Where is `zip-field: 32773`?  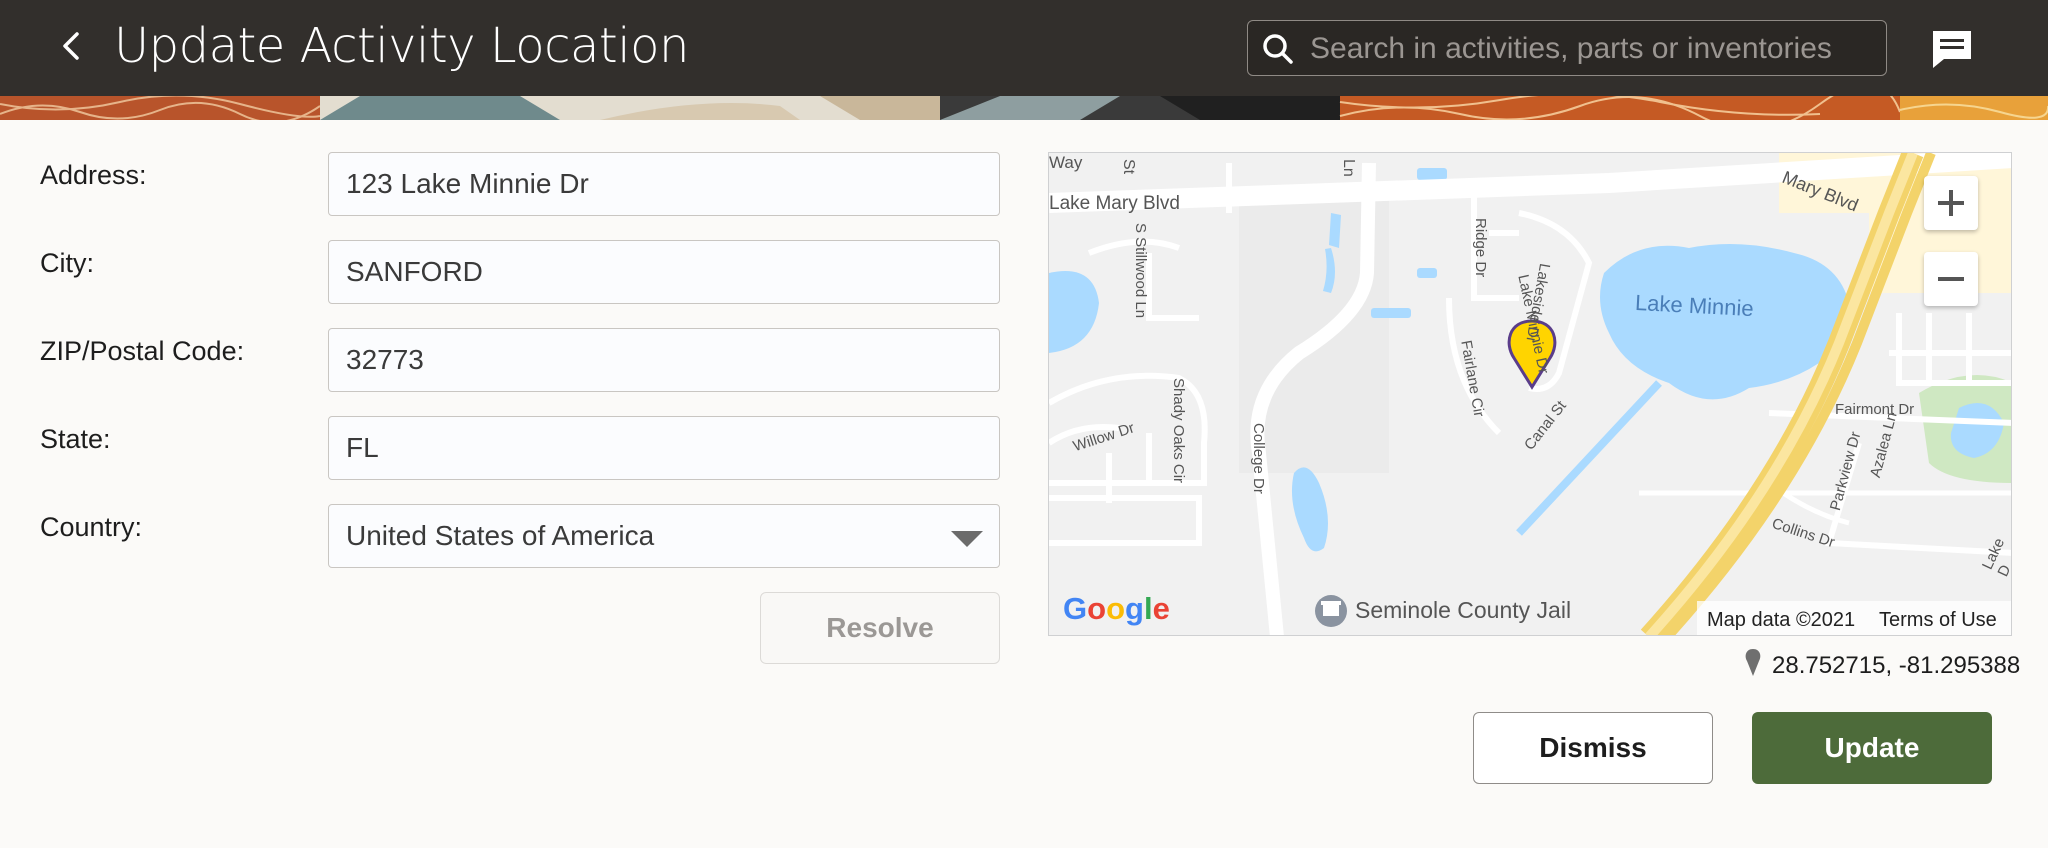 zip-field: 32773 is located at coordinates (664, 360).